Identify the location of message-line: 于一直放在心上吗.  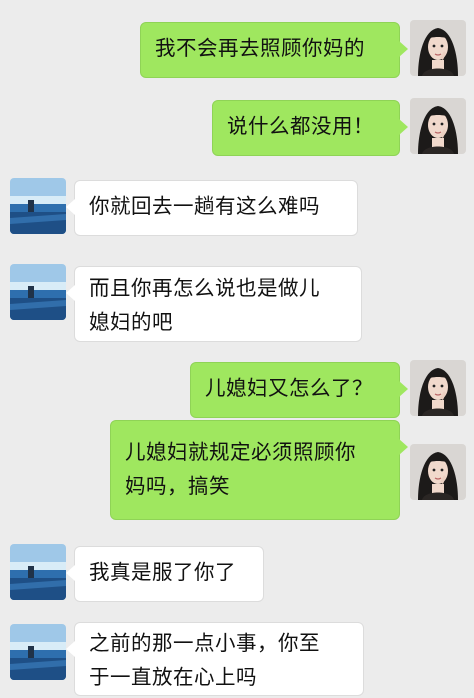
(173, 677).